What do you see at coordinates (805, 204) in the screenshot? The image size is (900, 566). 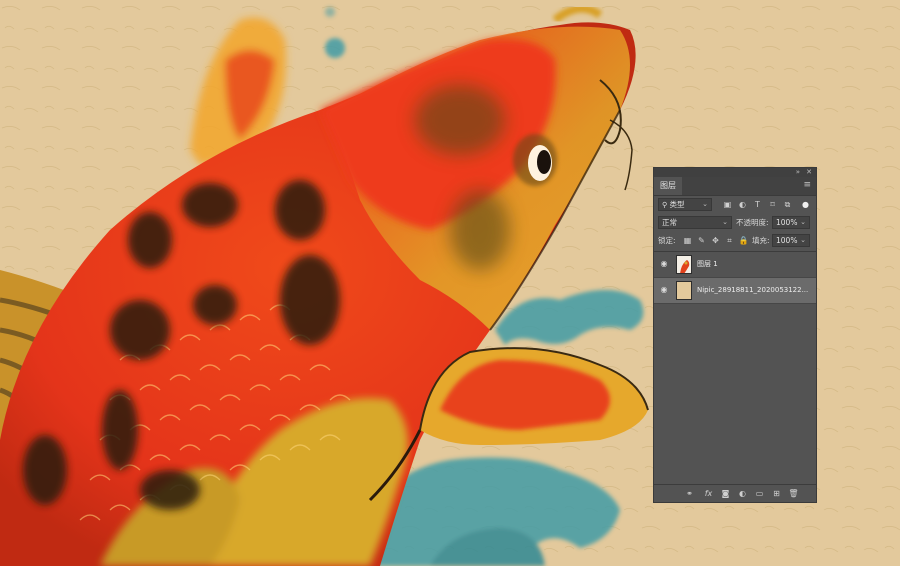 I see `filter-toggle-icon: ●` at bounding box center [805, 204].